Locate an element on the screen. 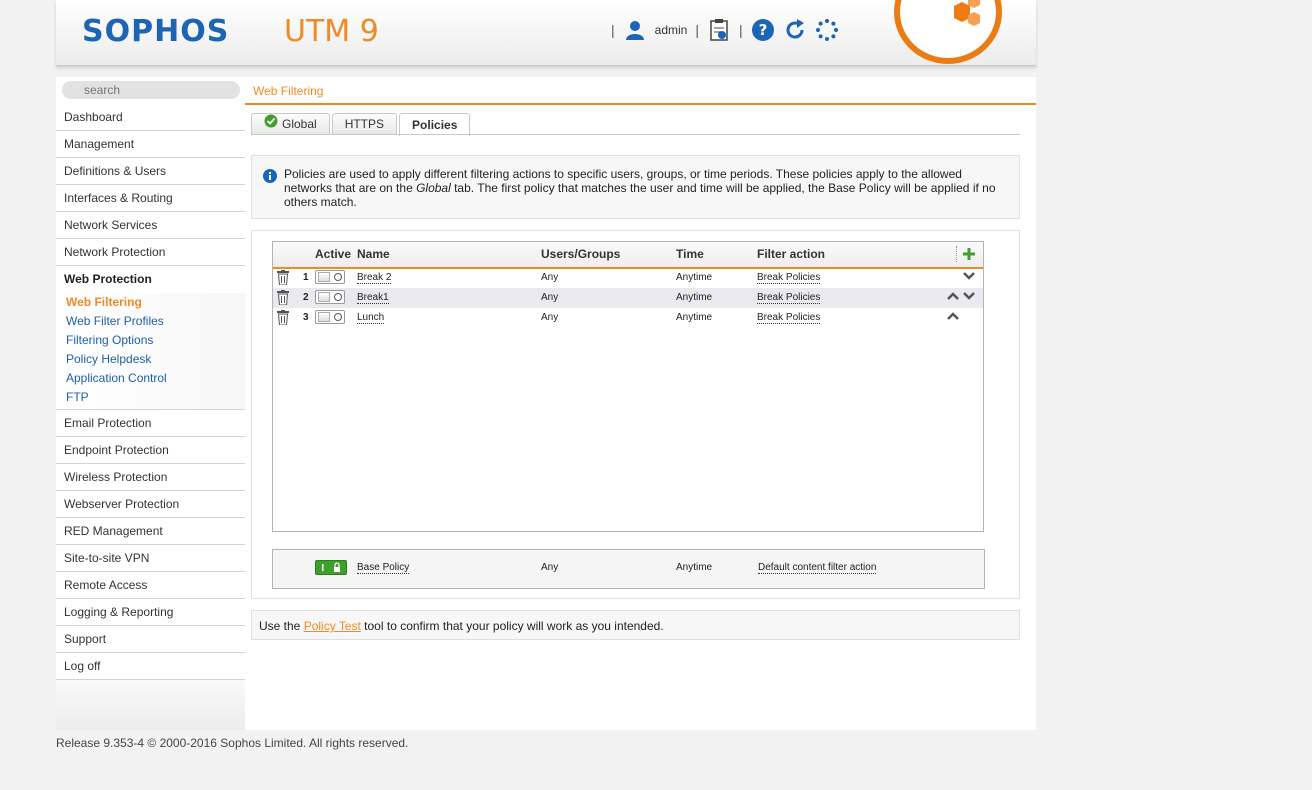  subnav-item-ftp: FTP is located at coordinates (155, 397).